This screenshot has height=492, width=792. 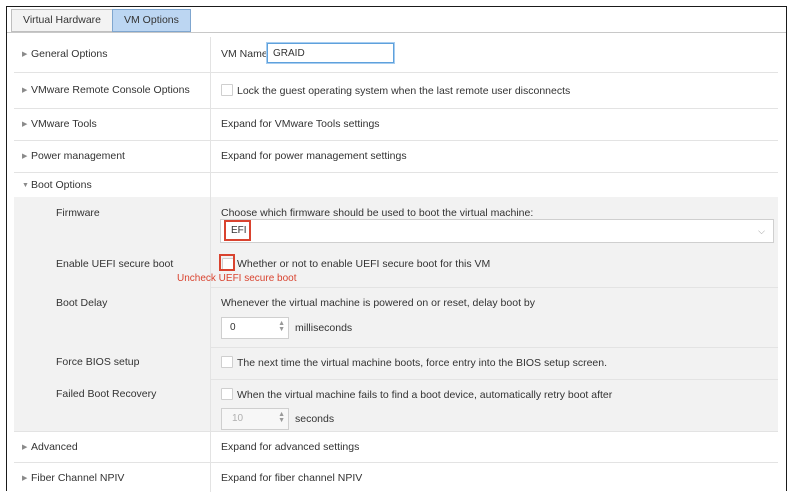 What do you see at coordinates (233, 327) in the screenshot?
I see `boot-delay-value: 0` at bounding box center [233, 327].